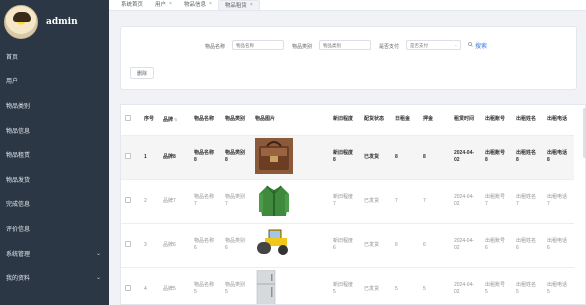 The image size is (586, 305). I want to click on delete-button: 删除, so click(142, 73).